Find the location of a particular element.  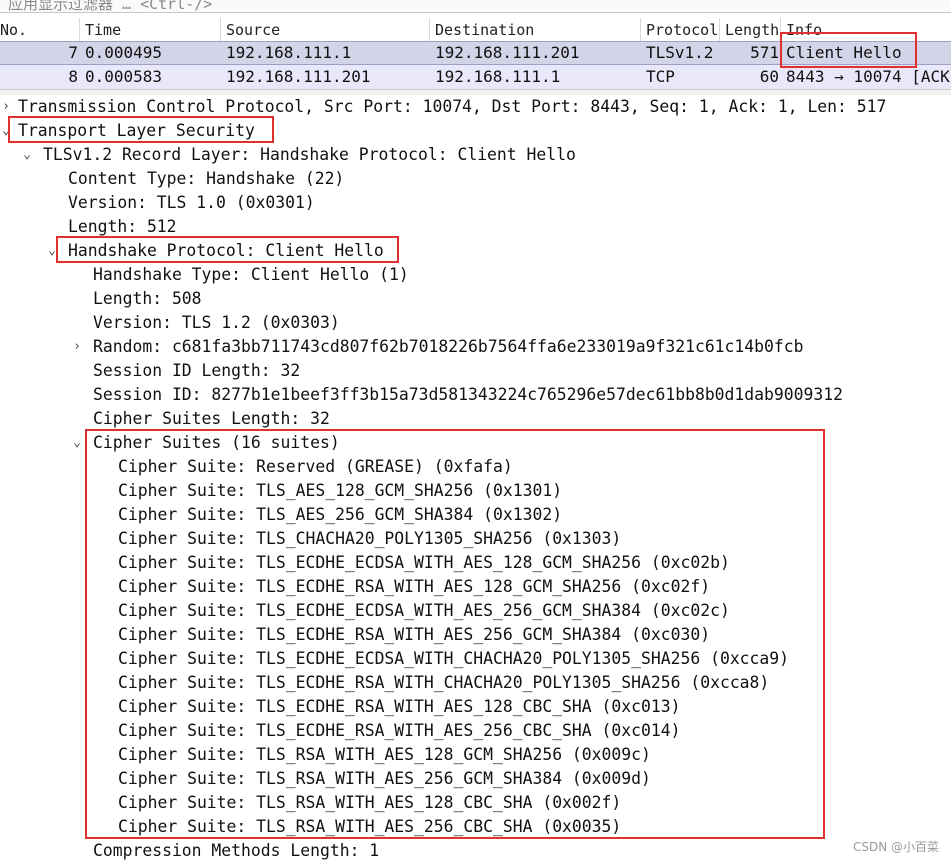

column-header-protocol: Protocol is located at coordinates (680, 30).